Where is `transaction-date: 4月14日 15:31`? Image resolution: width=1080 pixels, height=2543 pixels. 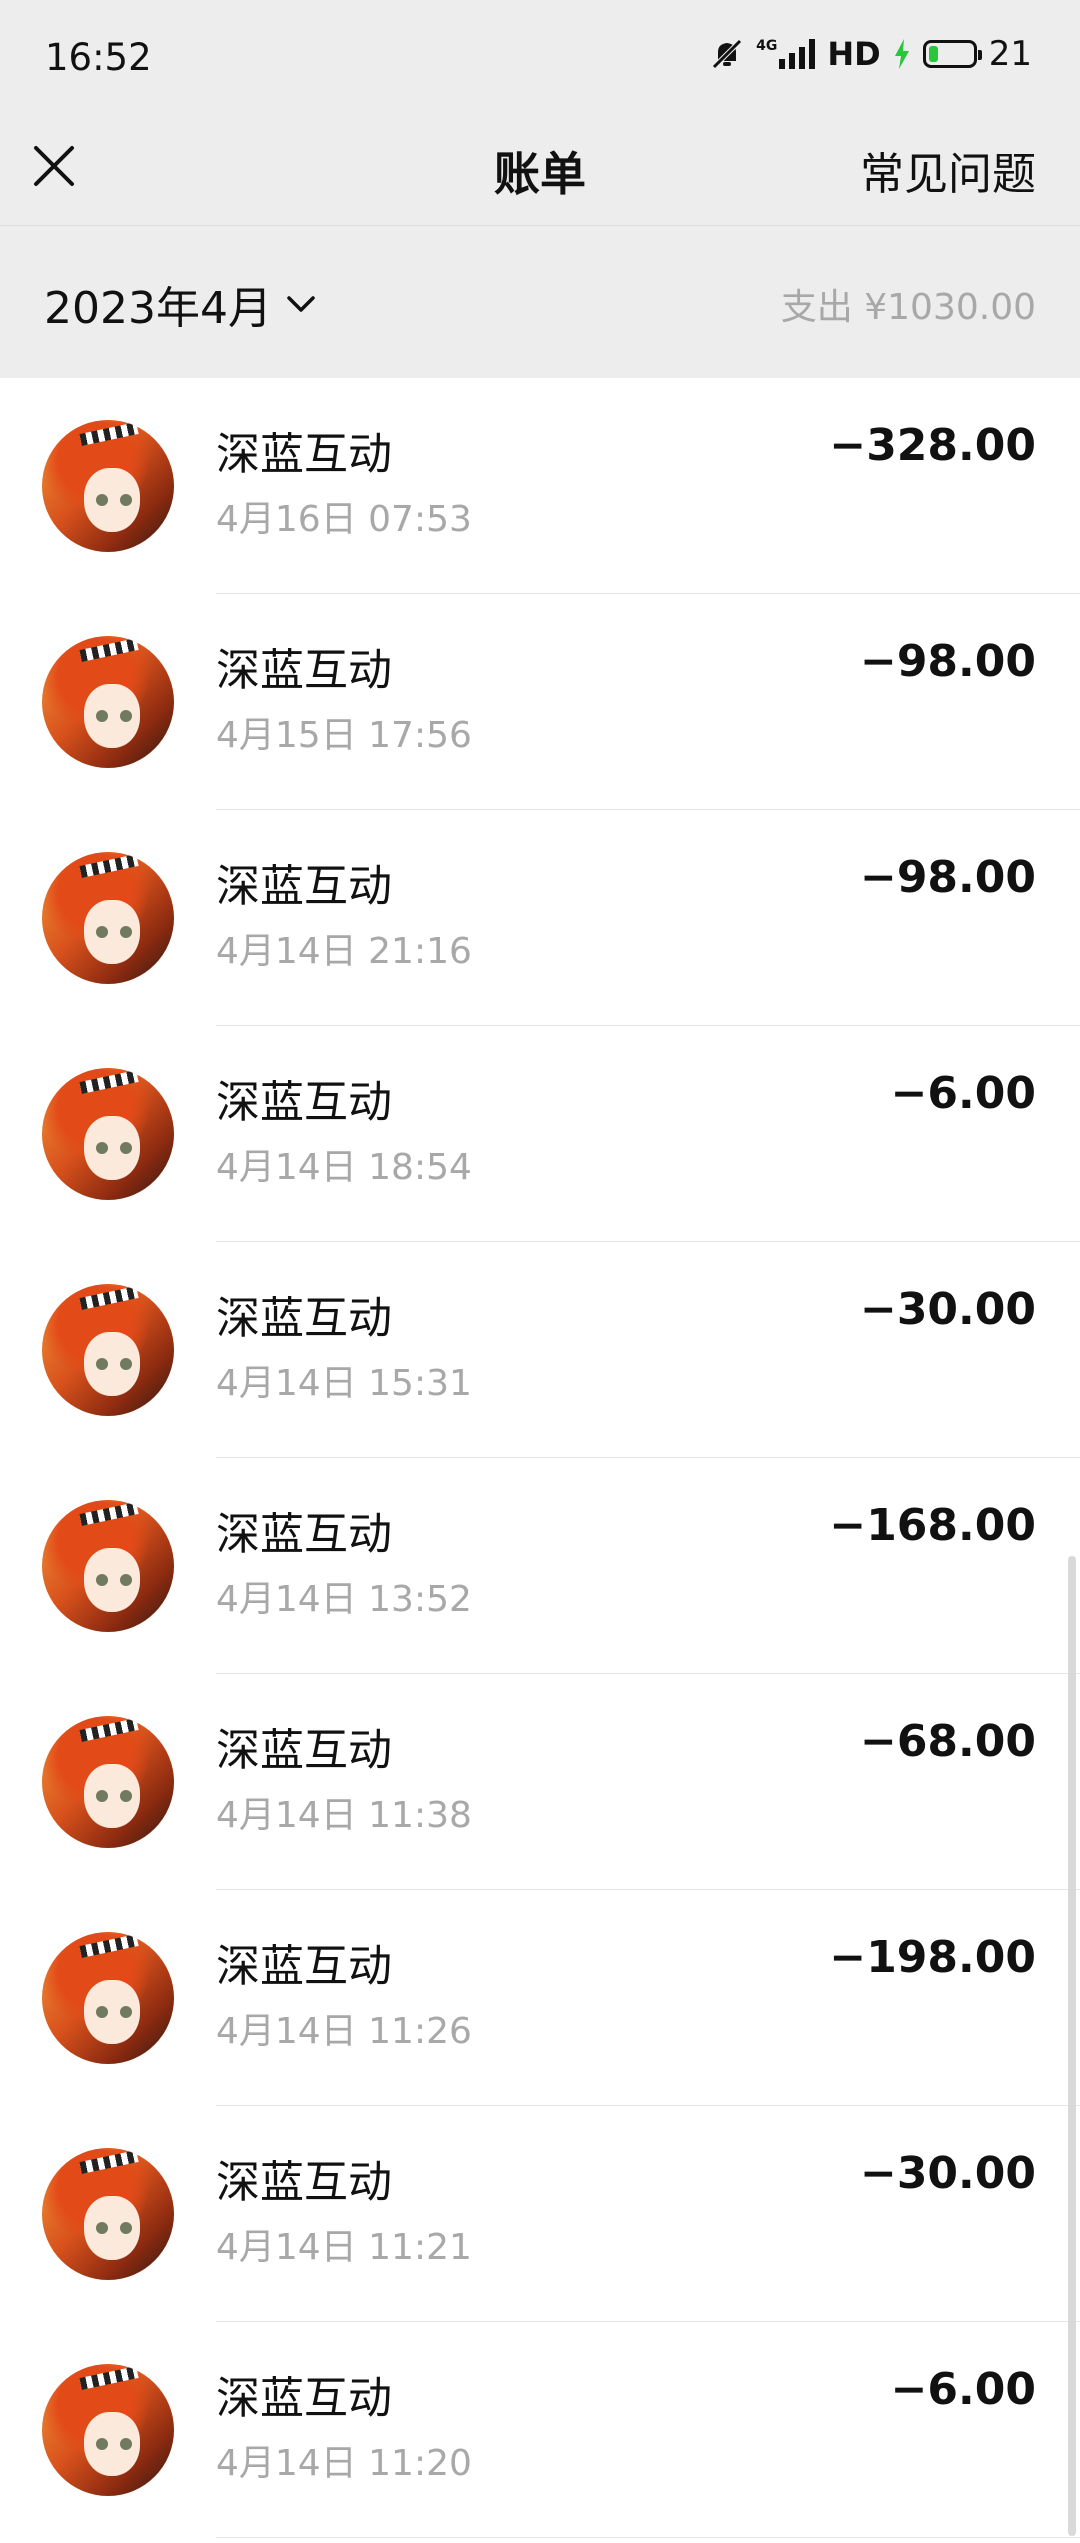 transaction-date: 4月14日 15:31 is located at coordinates (344, 1383).